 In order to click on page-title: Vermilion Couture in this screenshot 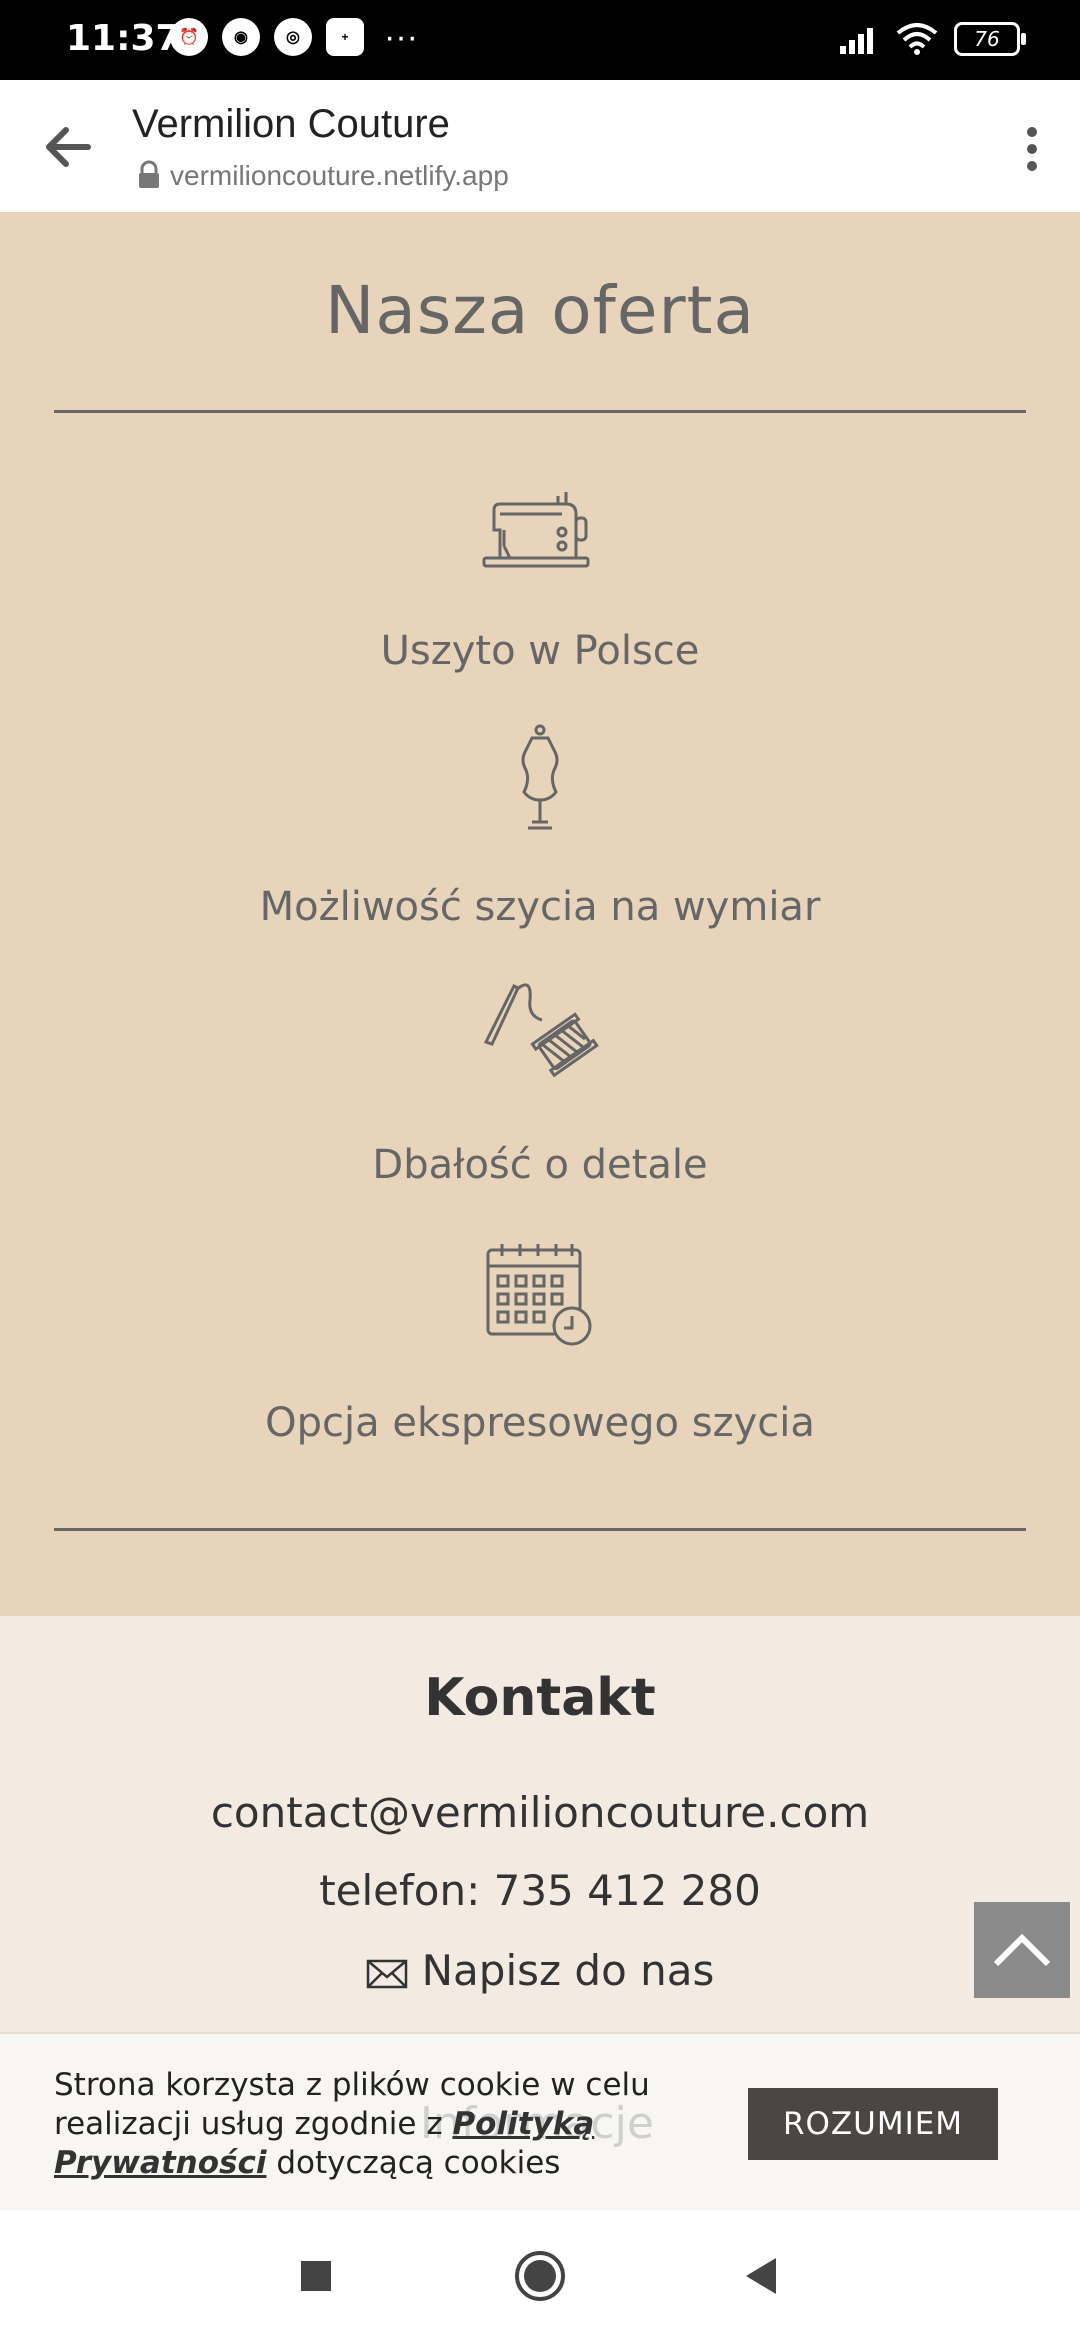, I will do `click(291, 124)`.